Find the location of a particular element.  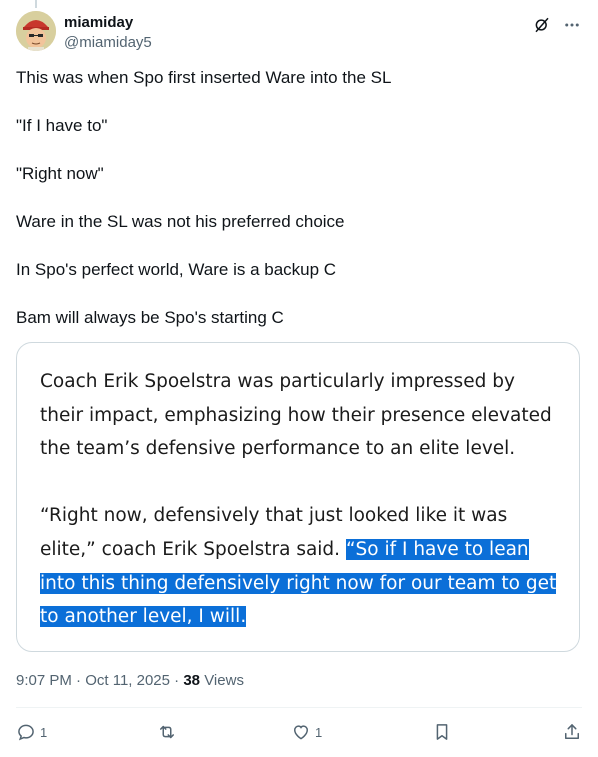

tweet-paragraph: "If I have to" is located at coordinates (62, 125).